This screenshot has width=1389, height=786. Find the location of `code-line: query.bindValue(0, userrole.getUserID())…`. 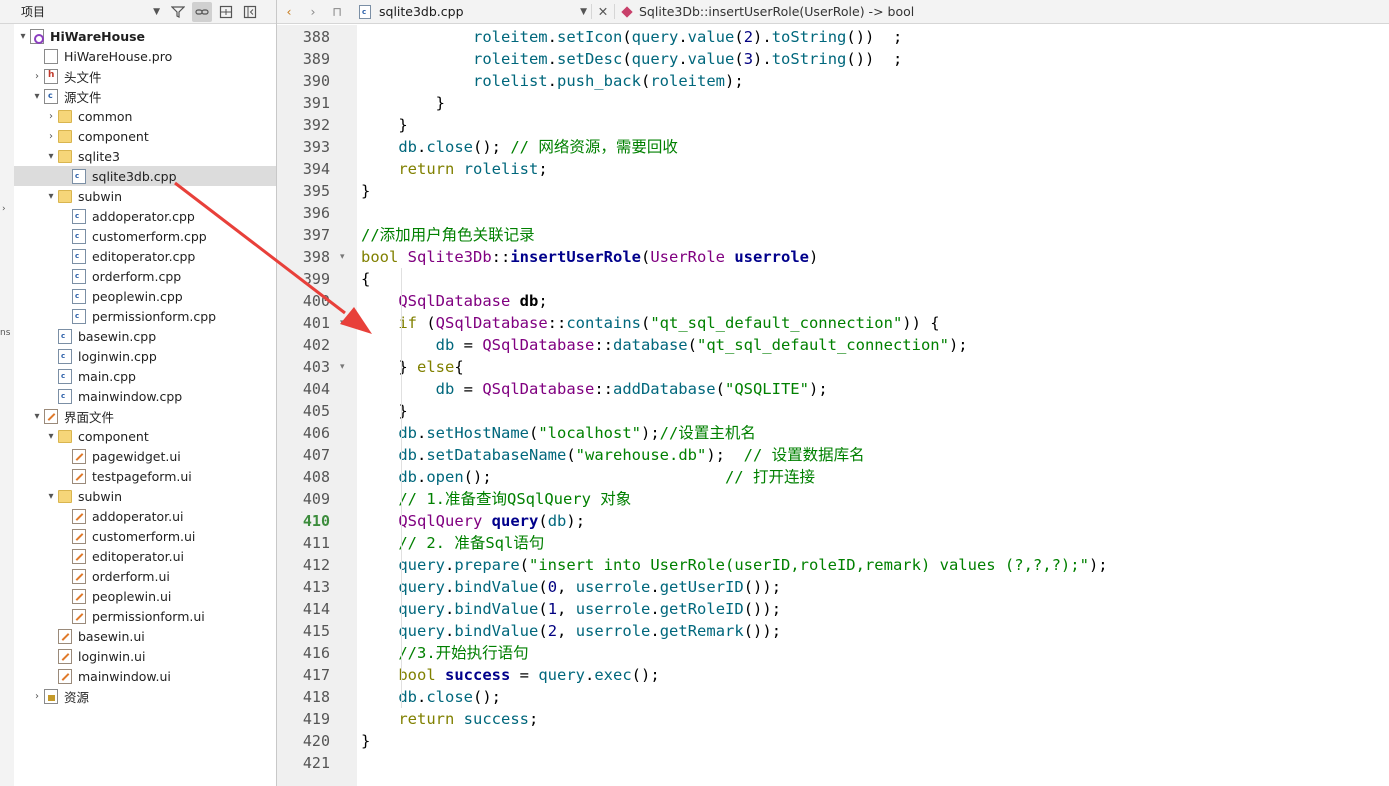

code-line: query.bindValue(0, userrole.getUserID())… is located at coordinates (571, 587).